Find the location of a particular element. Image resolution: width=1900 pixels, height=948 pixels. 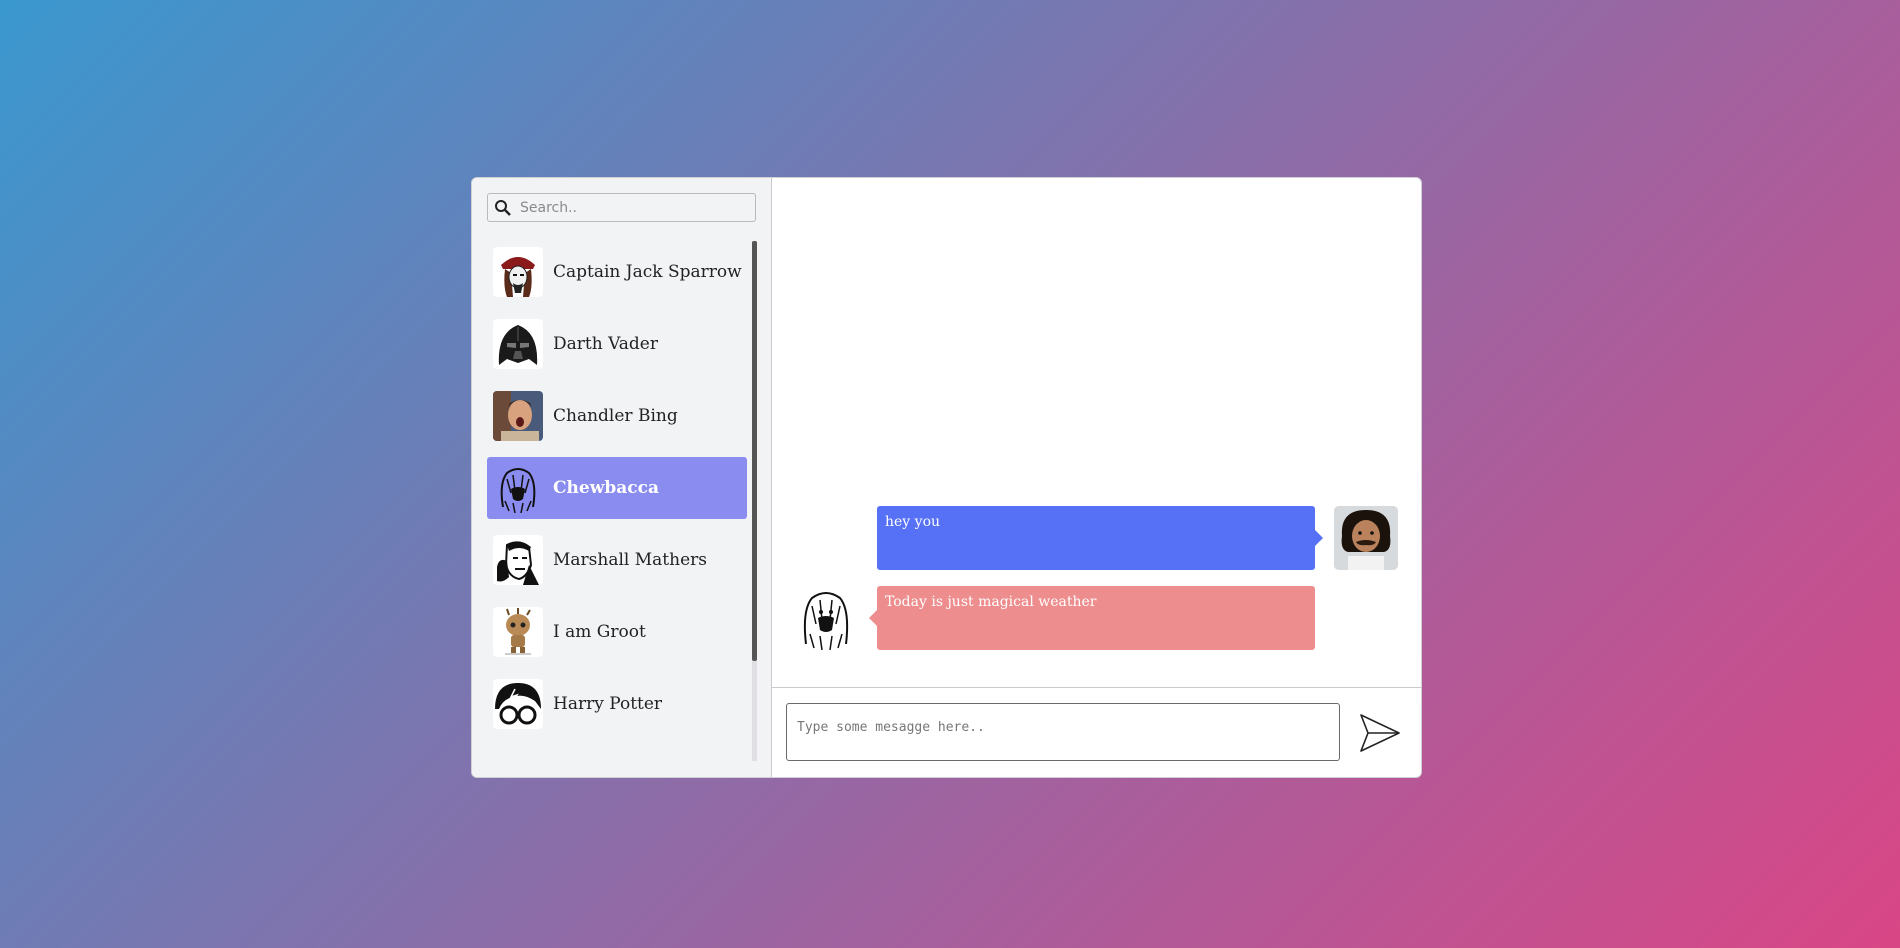

contact-name: Harry Potter is located at coordinates (608, 704).